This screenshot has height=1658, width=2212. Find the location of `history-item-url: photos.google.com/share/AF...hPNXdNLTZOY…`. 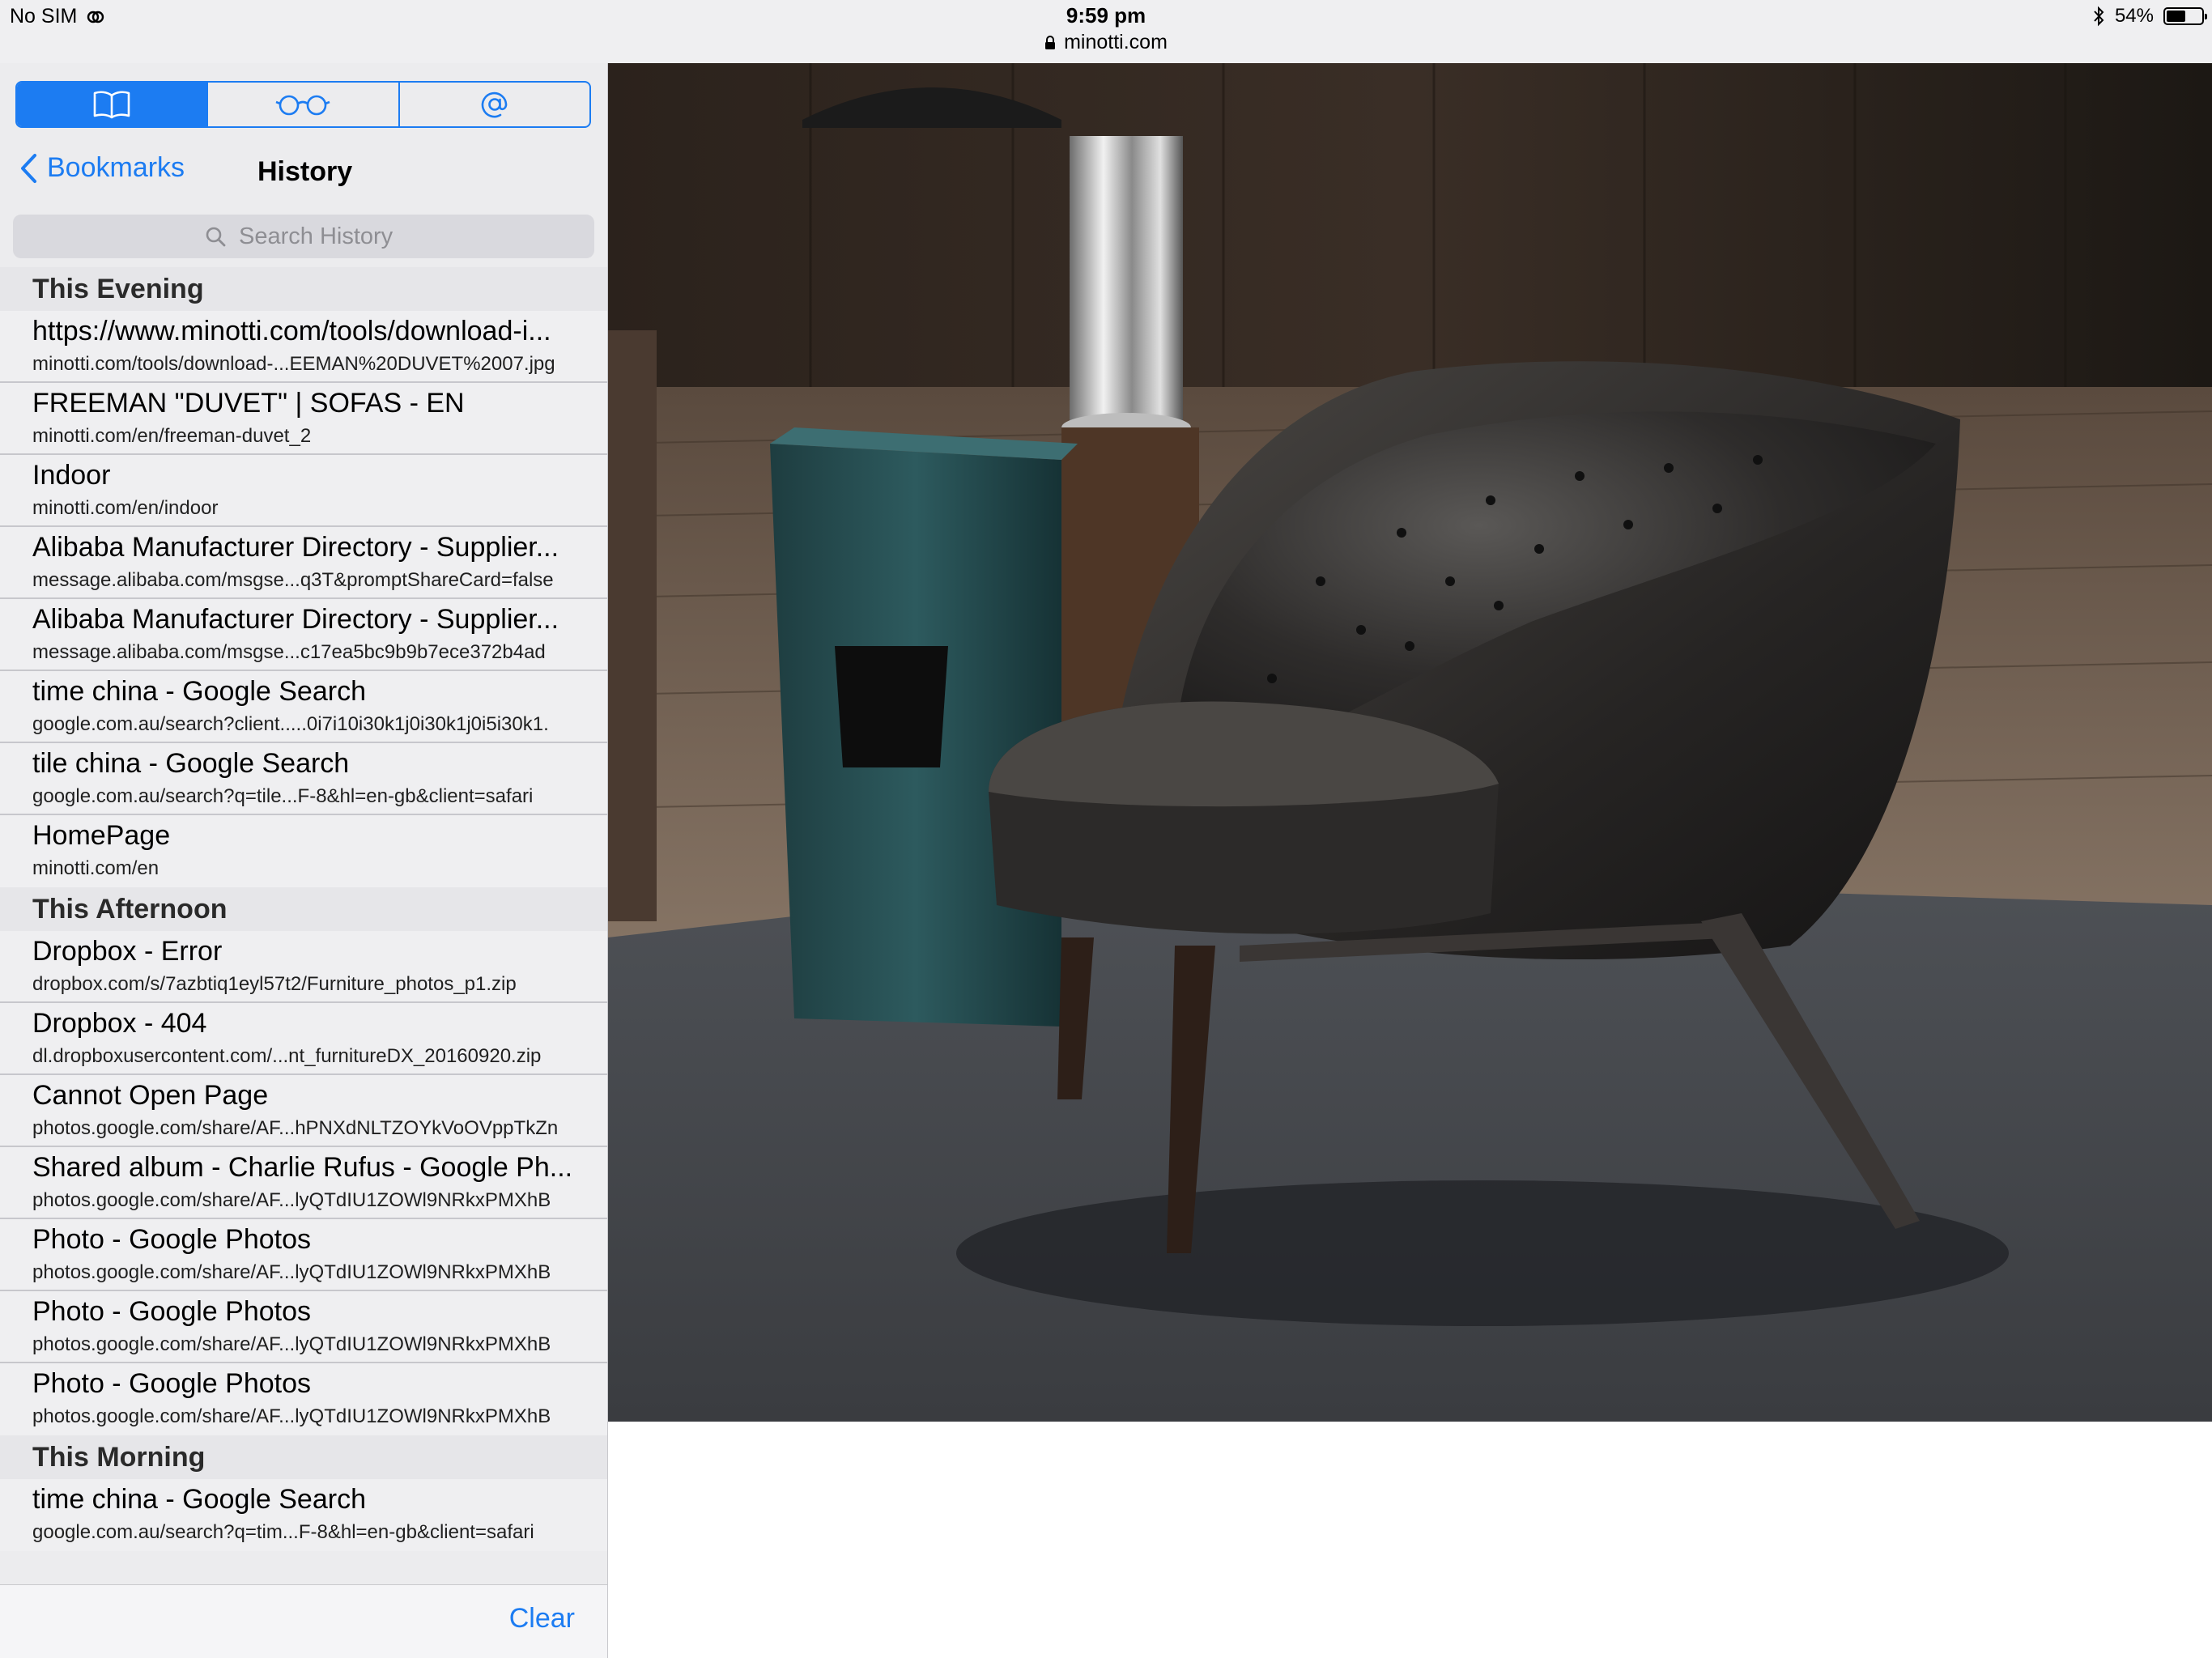

history-item-url: photos.google.com/share/AF...hPNXdNLTZOY… is located at coordinates (295, 1128).